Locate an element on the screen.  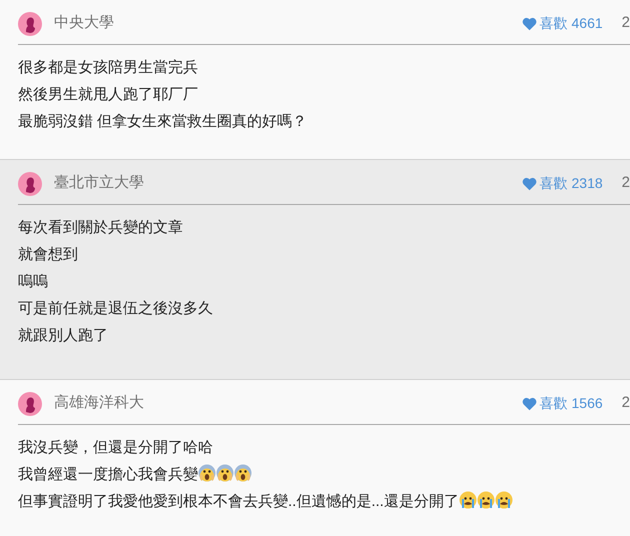
comment-line: 每次看到關於兵變的文章 is located at coordinates (101, 228).